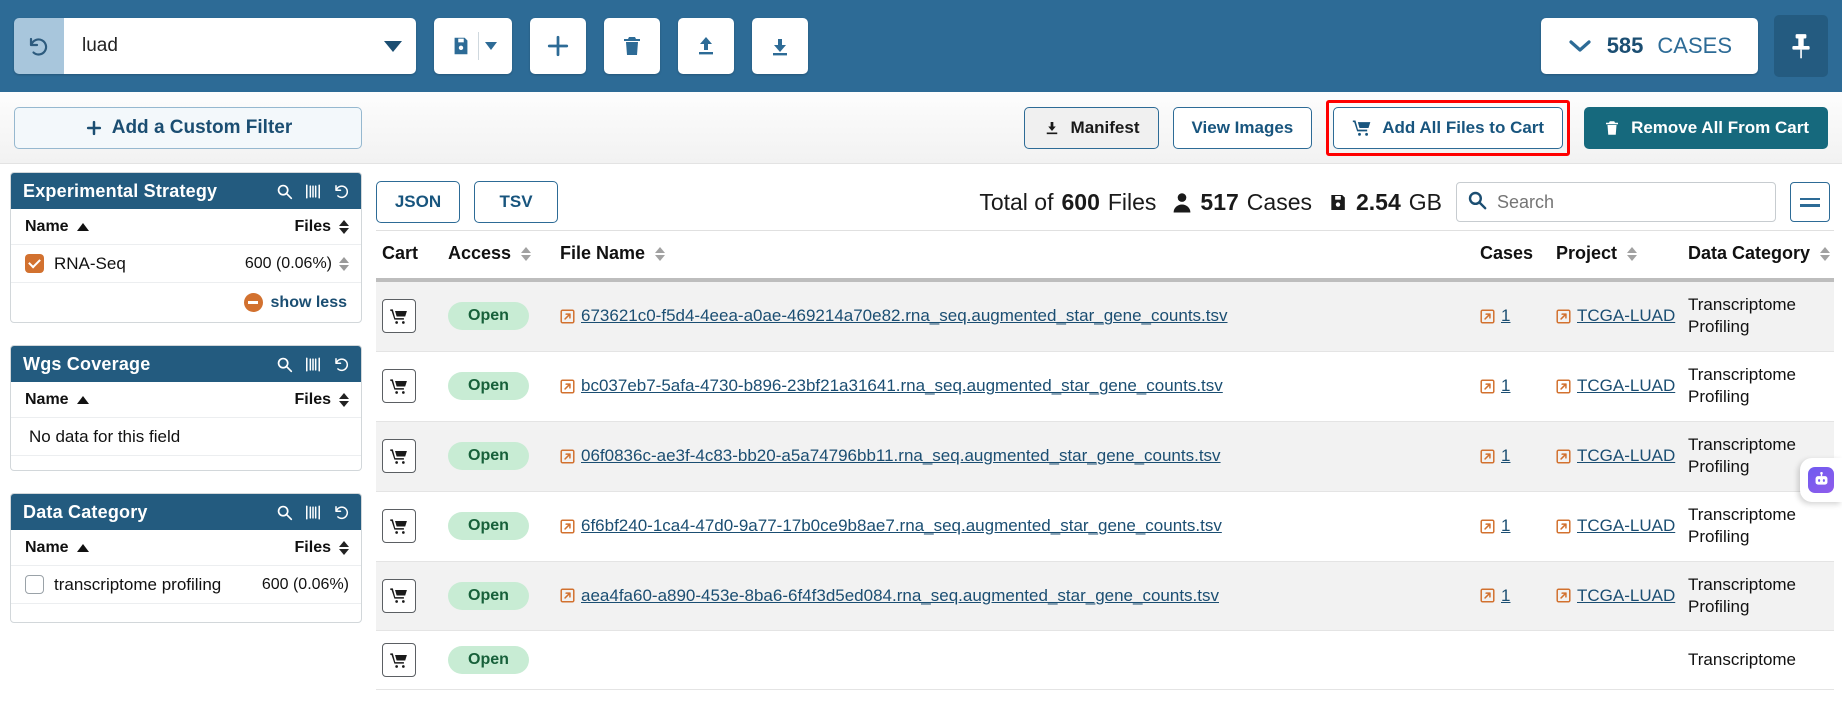 The image size is (1842, 728). What do you see at coordinates (473, 46) in the screenshot?
I see `save-filter-button` at bounding box center [473, 46].